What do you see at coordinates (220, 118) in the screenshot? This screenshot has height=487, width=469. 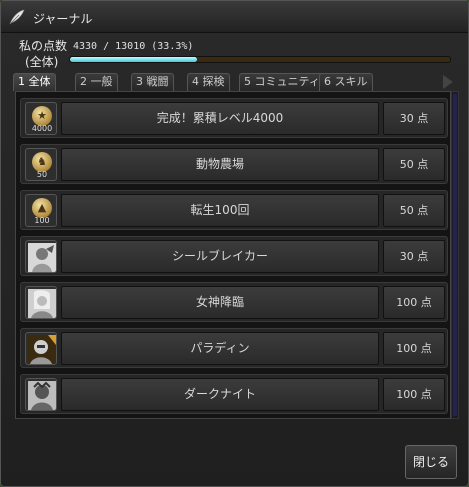 I see `achievement-name: 完成！累積レベル4000` at bounding box center [220, 118].